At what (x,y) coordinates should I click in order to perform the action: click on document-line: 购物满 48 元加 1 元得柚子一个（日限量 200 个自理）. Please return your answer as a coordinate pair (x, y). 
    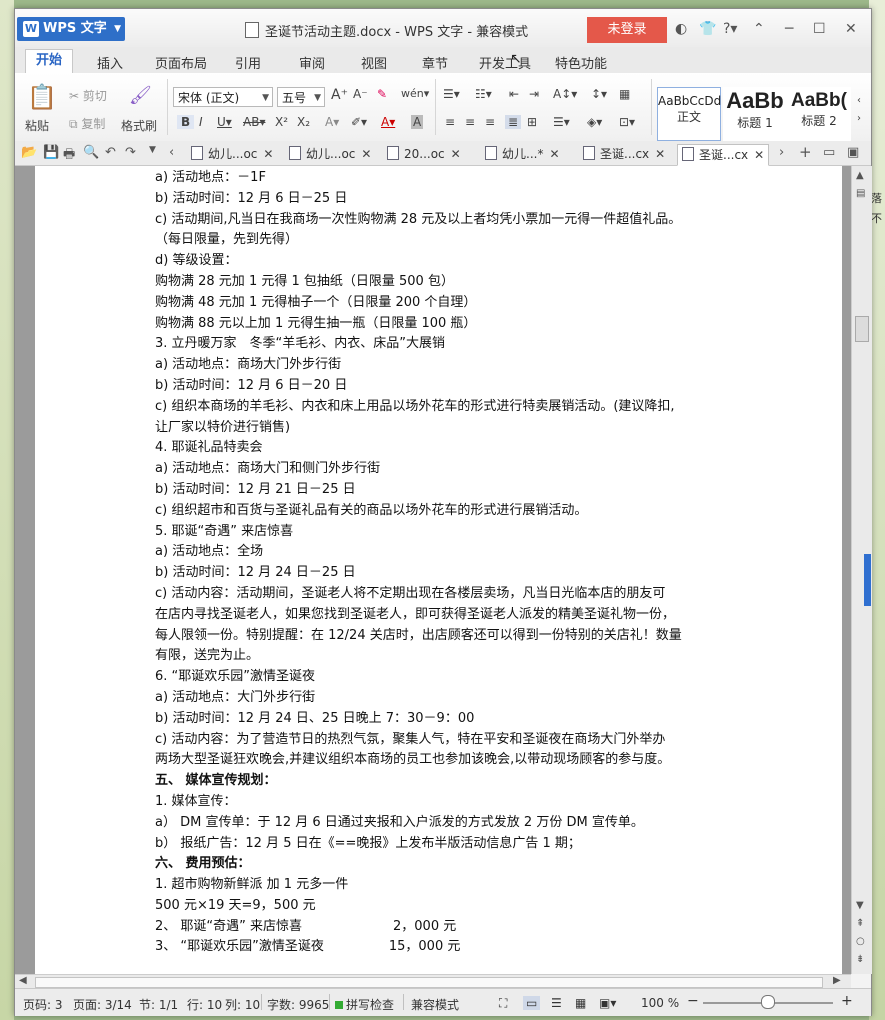
    Looking at the image, I should click on (435, 303).